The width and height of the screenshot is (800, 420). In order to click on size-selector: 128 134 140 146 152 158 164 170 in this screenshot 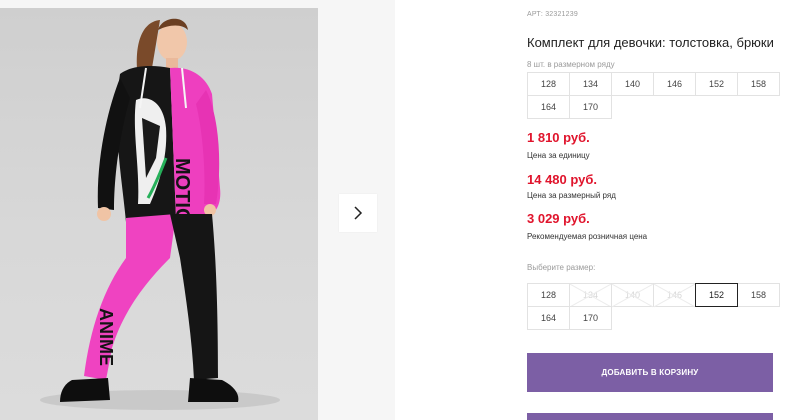, I will do `click(653, 306)`.